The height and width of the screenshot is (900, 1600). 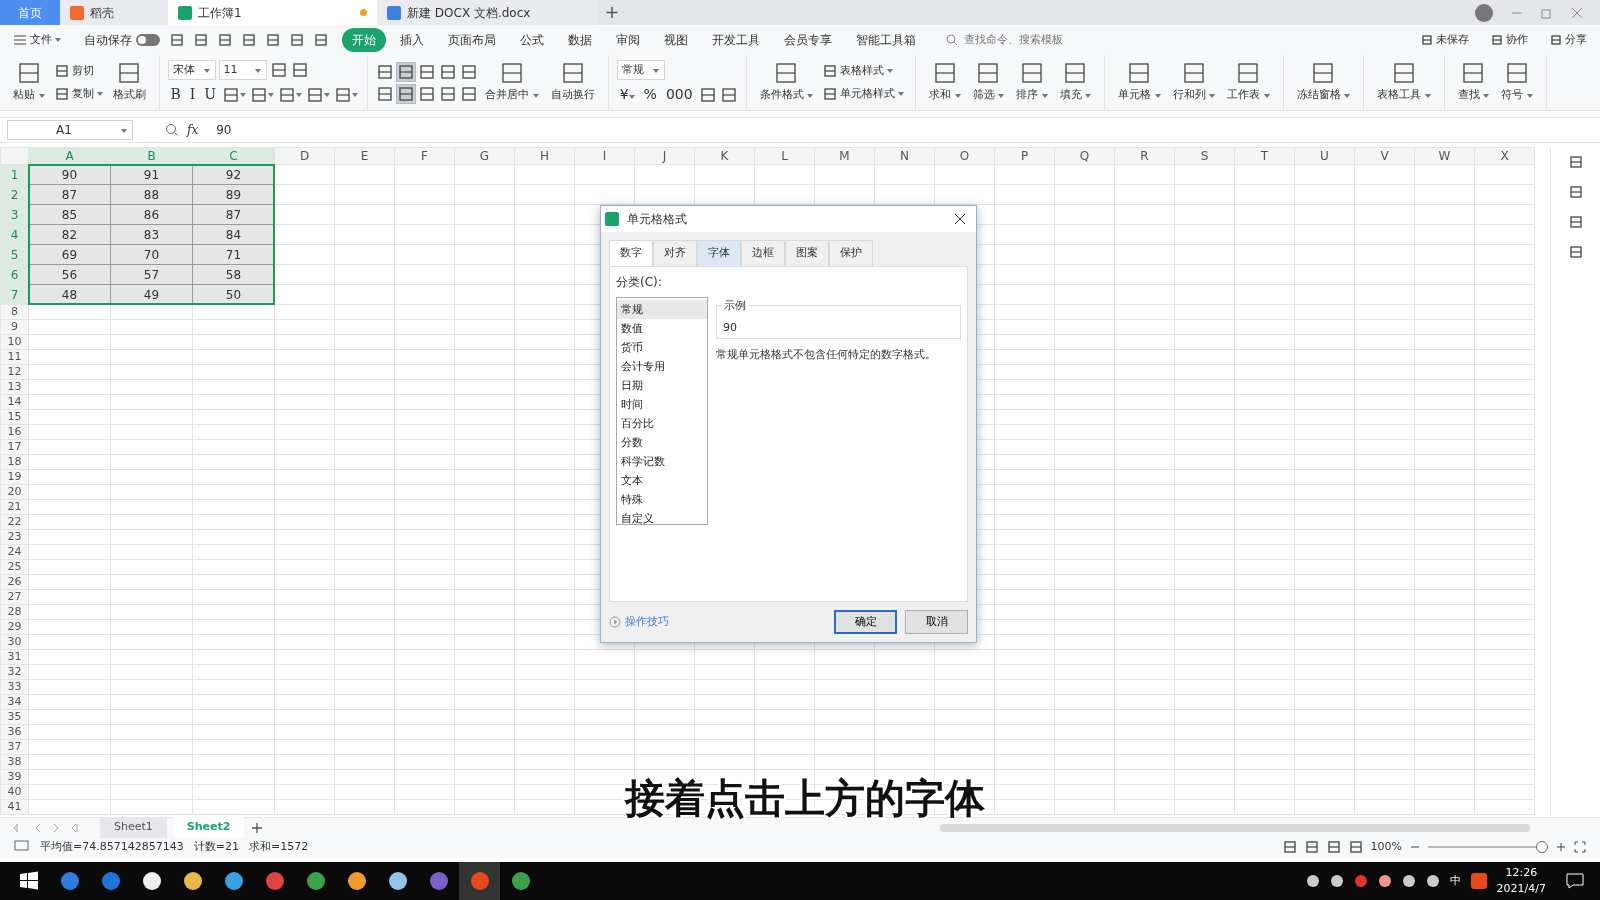 I want to click on ribbon-tab: 智能工具箱, so click(x=886, y=40).